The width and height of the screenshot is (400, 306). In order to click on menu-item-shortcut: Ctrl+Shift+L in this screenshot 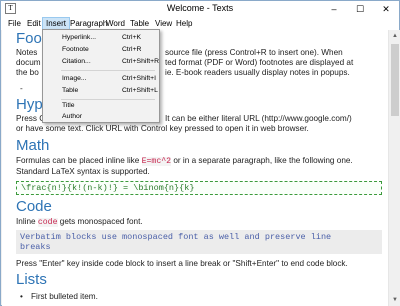, I will do `click(140, 90)`.